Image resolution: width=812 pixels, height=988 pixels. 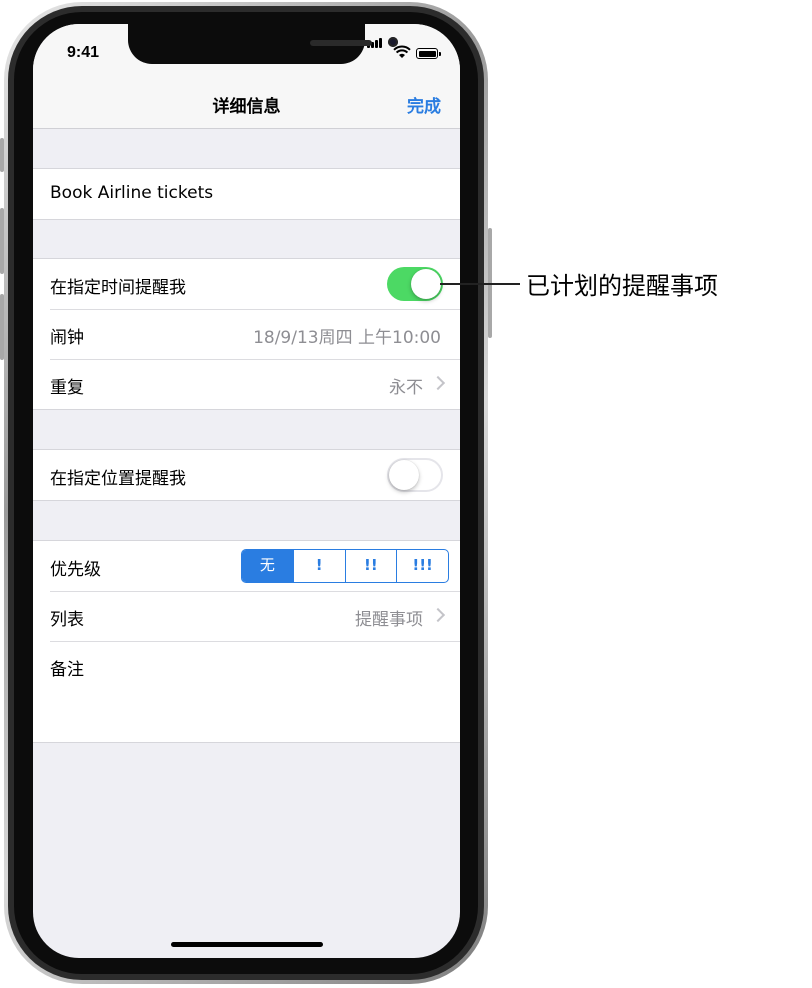 I want to click on priority-option-medium: !!, so click(x=370, y=566).